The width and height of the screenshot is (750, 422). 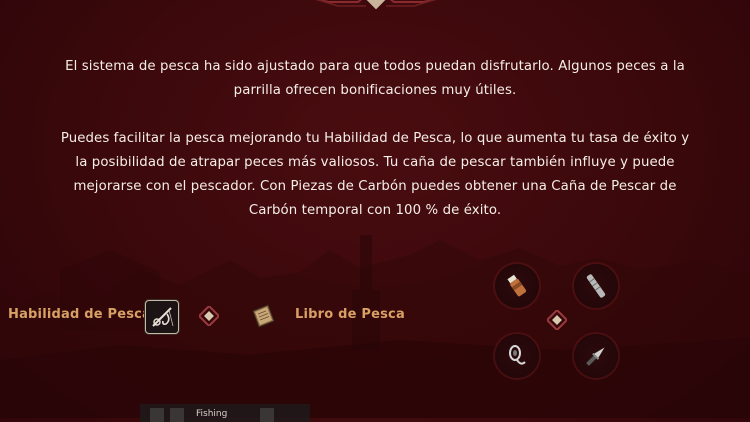 I want to click on top-ornament, so click(x=376, y=5).